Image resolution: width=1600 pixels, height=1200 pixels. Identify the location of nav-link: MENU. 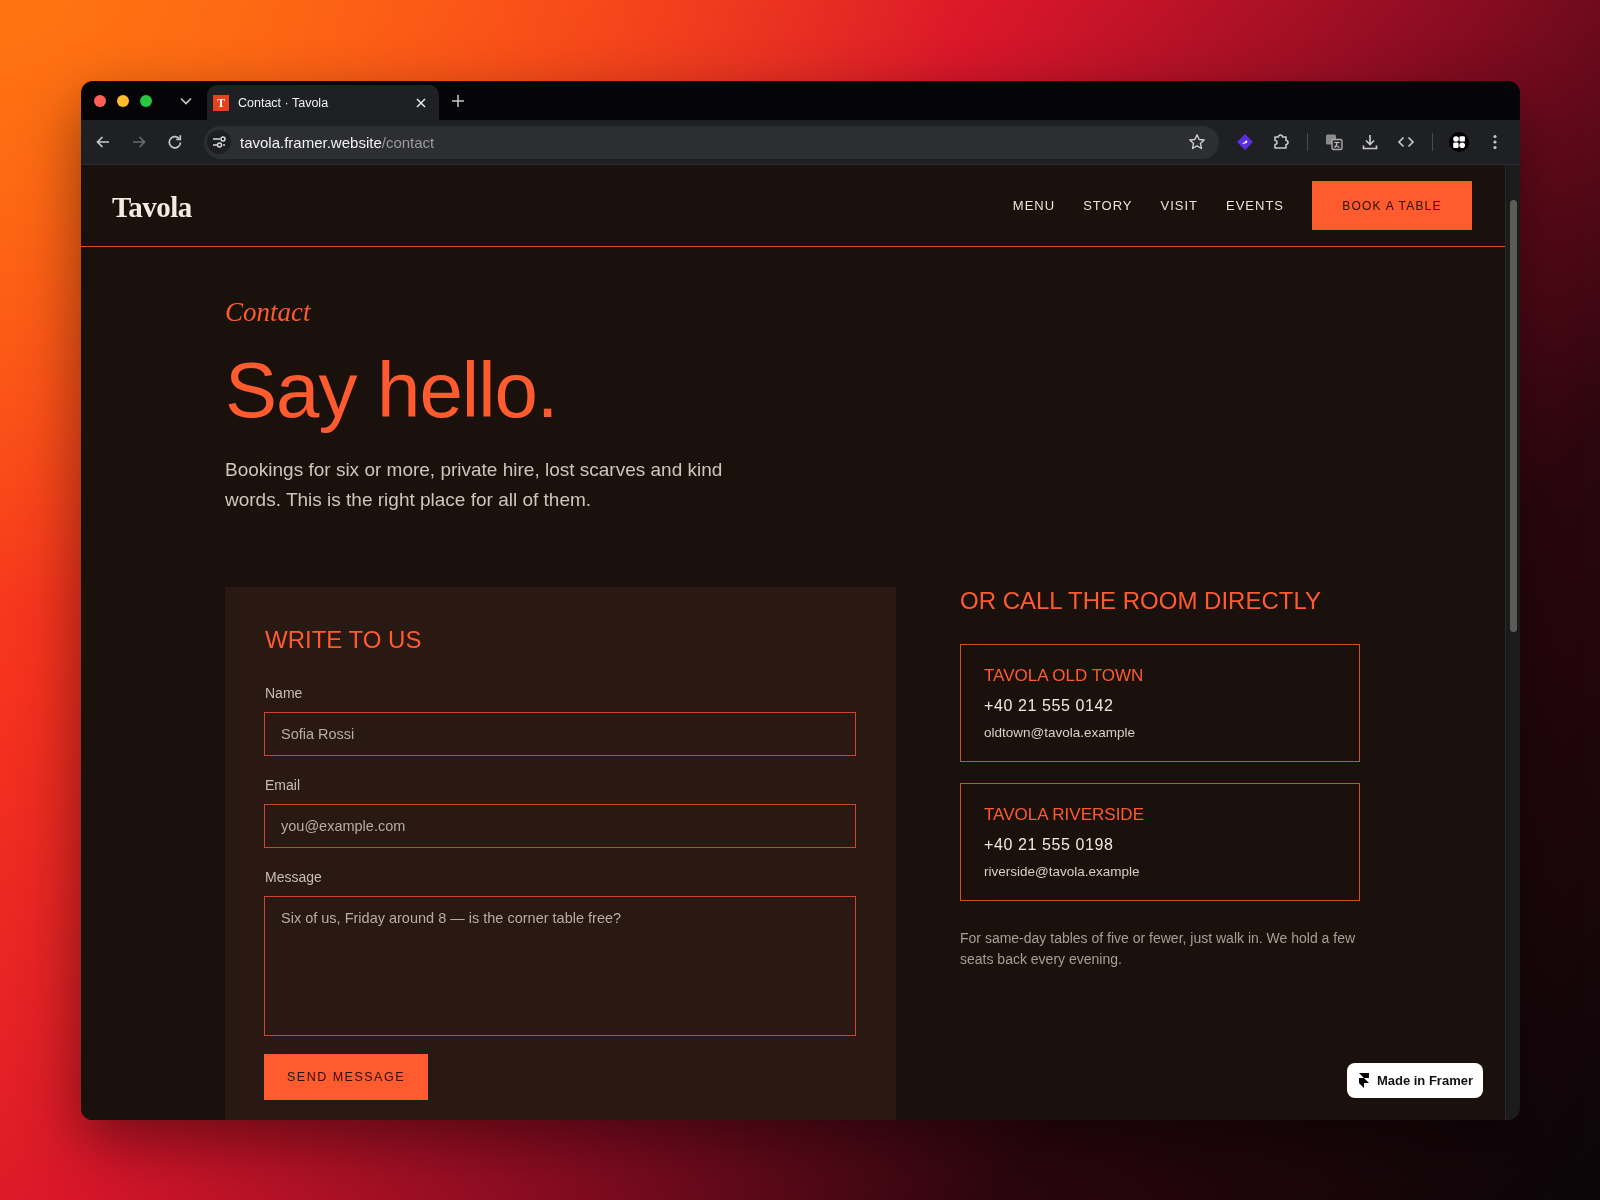
(1034, 205).